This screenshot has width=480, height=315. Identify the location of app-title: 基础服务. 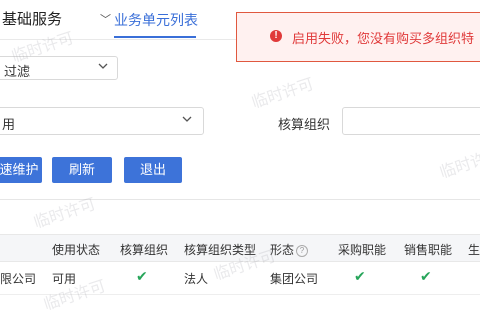
(32, 18).